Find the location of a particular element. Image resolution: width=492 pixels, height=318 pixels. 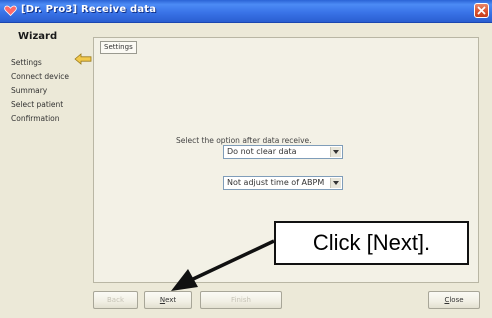

tab-settings: Settings is located at coordinates (118, 47).